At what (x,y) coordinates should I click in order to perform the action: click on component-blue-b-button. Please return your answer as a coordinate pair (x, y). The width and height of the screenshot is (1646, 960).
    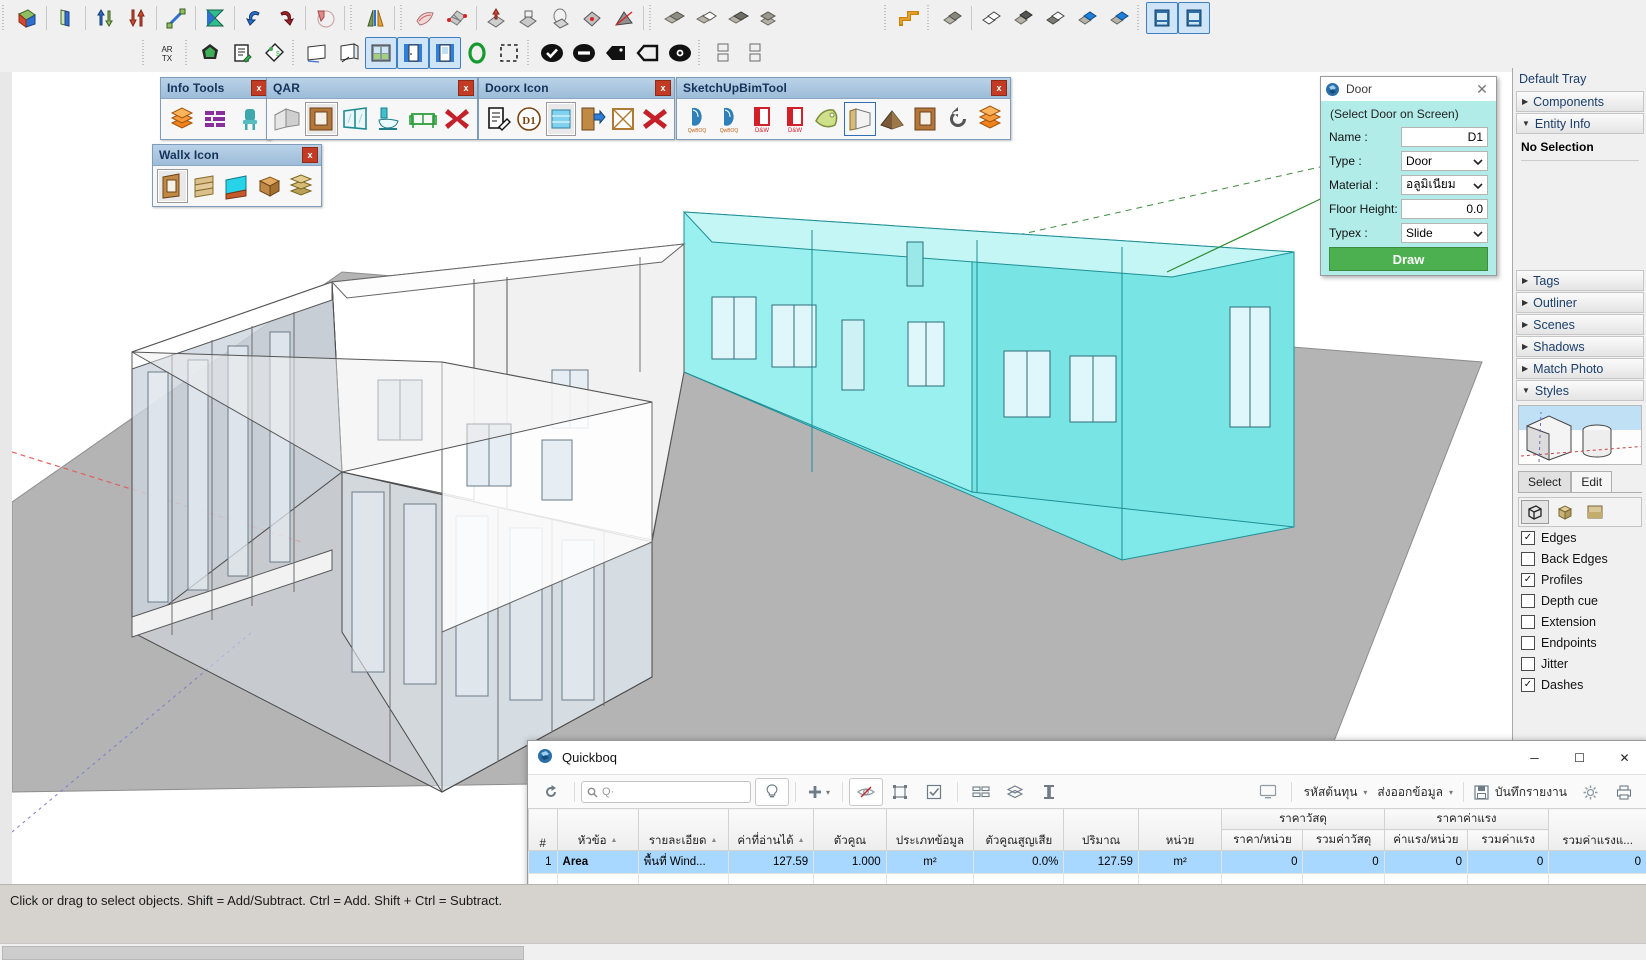
    Looking at the image, I should click on (1119, 18).